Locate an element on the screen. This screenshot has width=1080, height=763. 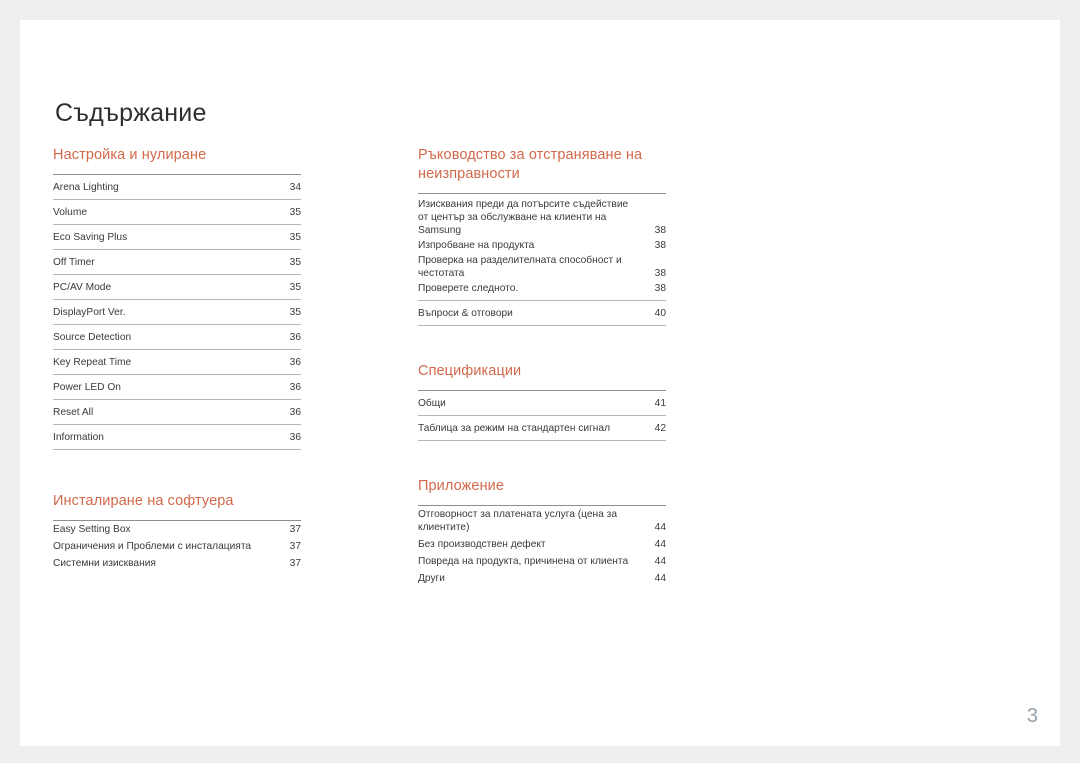
section-title: Инсталиране на софтуера is located at coordinates (143, 501).